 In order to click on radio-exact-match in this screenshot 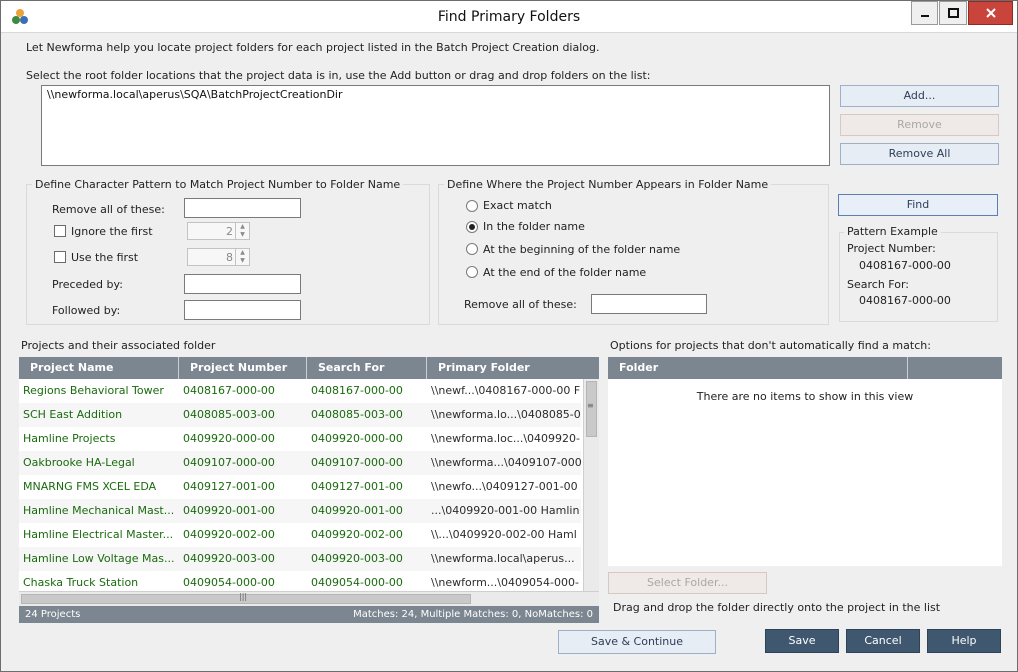, I will do `click(472, 206)`.